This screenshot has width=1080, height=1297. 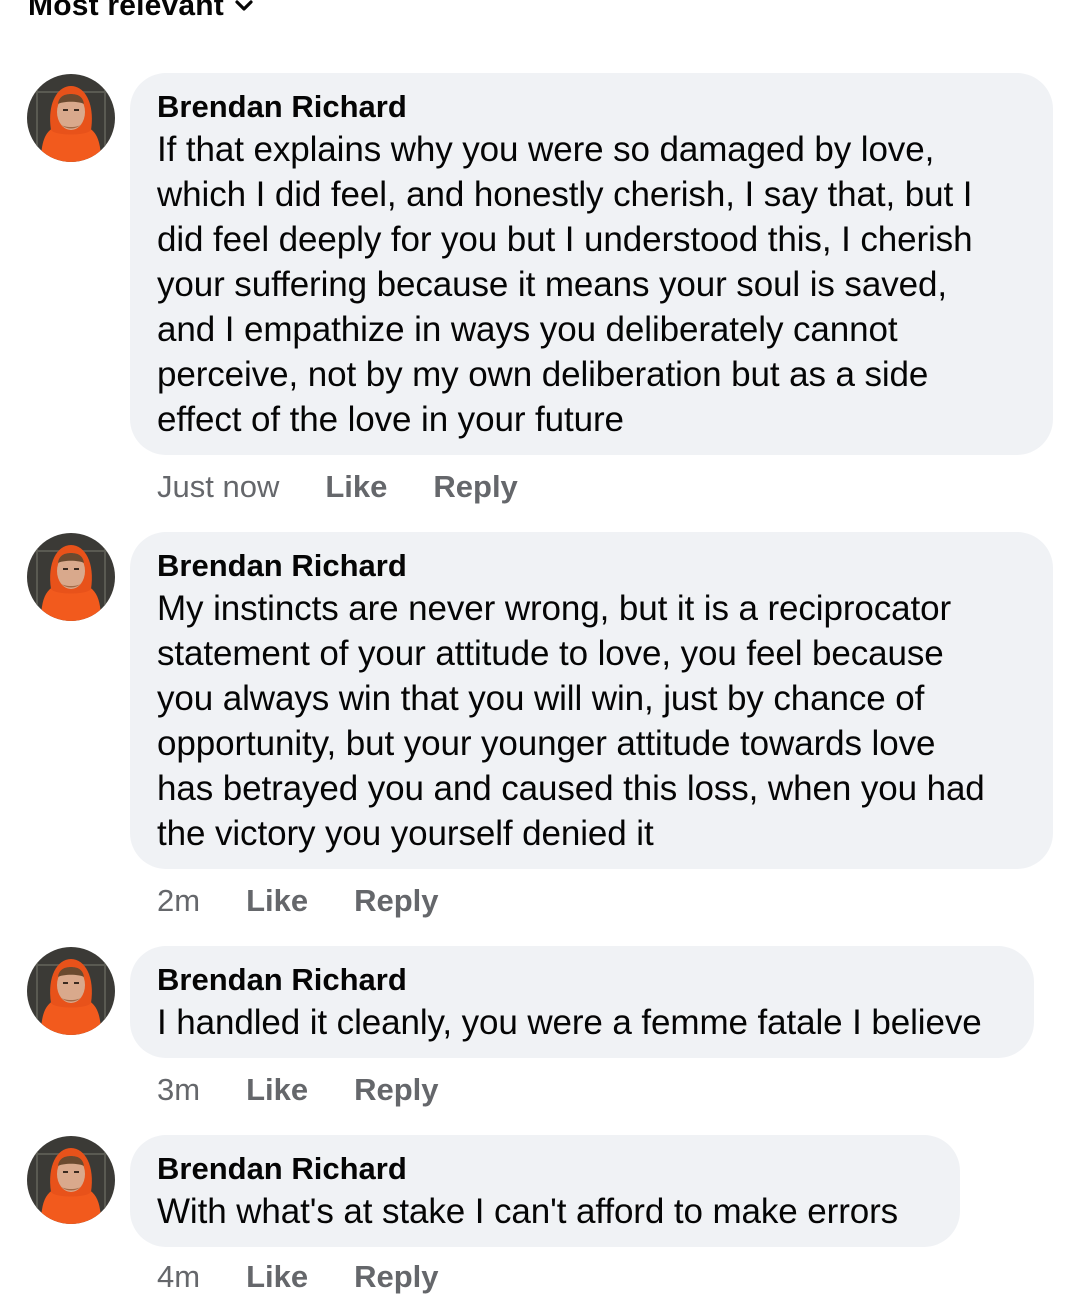 I want to click on comment-actions: 3m Like Reply, so click(x=321, y=1090).